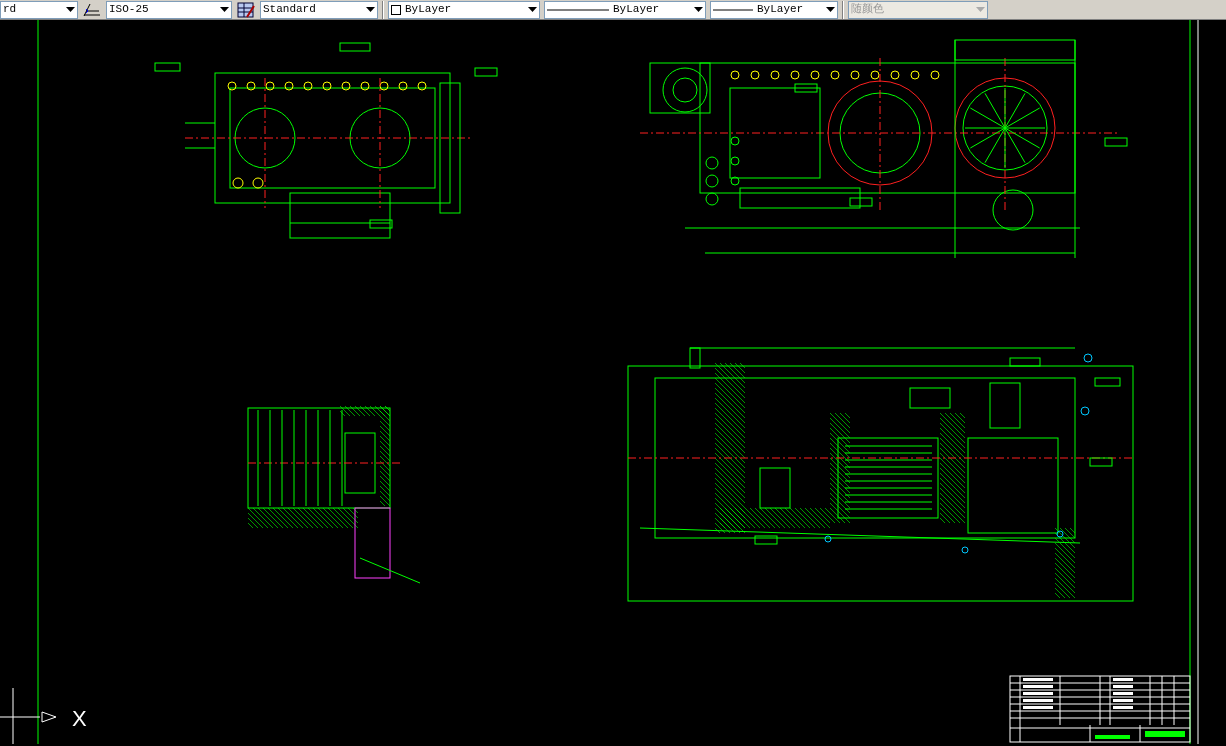  Describe the element at coordinates (169, 9) in the screenshot. I see `style-dropdown: ISO-25` at that location.